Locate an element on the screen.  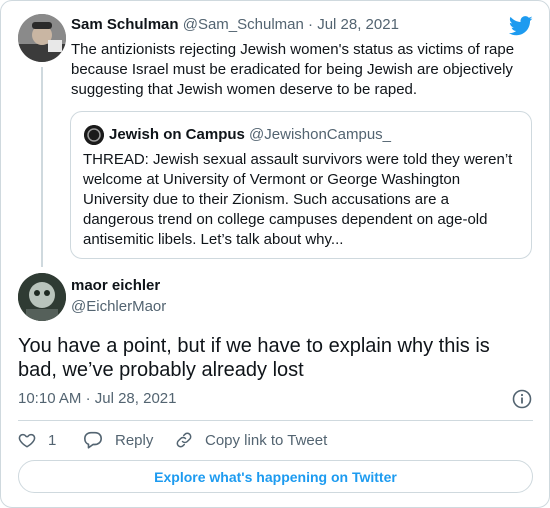
author-handle: @Sam_Schulman is located at coordinates (243, 24).